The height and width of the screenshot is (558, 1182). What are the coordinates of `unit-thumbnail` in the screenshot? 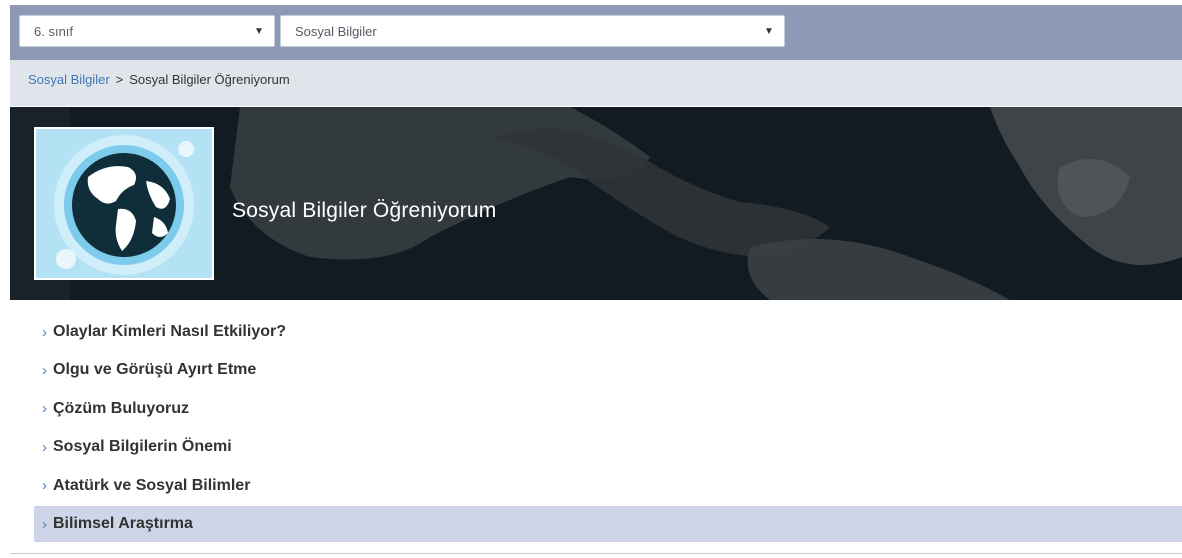 It's located at (124, 203).